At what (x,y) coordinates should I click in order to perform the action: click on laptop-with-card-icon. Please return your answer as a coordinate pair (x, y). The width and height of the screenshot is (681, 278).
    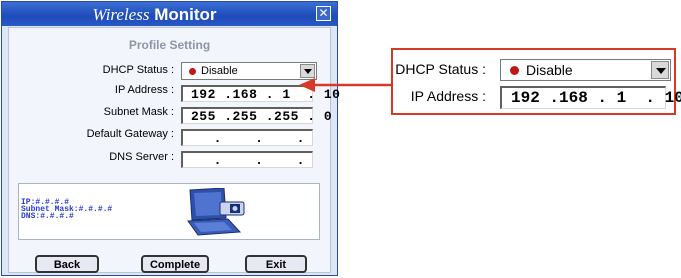
    Looking at the image, I should click on (216, 212).